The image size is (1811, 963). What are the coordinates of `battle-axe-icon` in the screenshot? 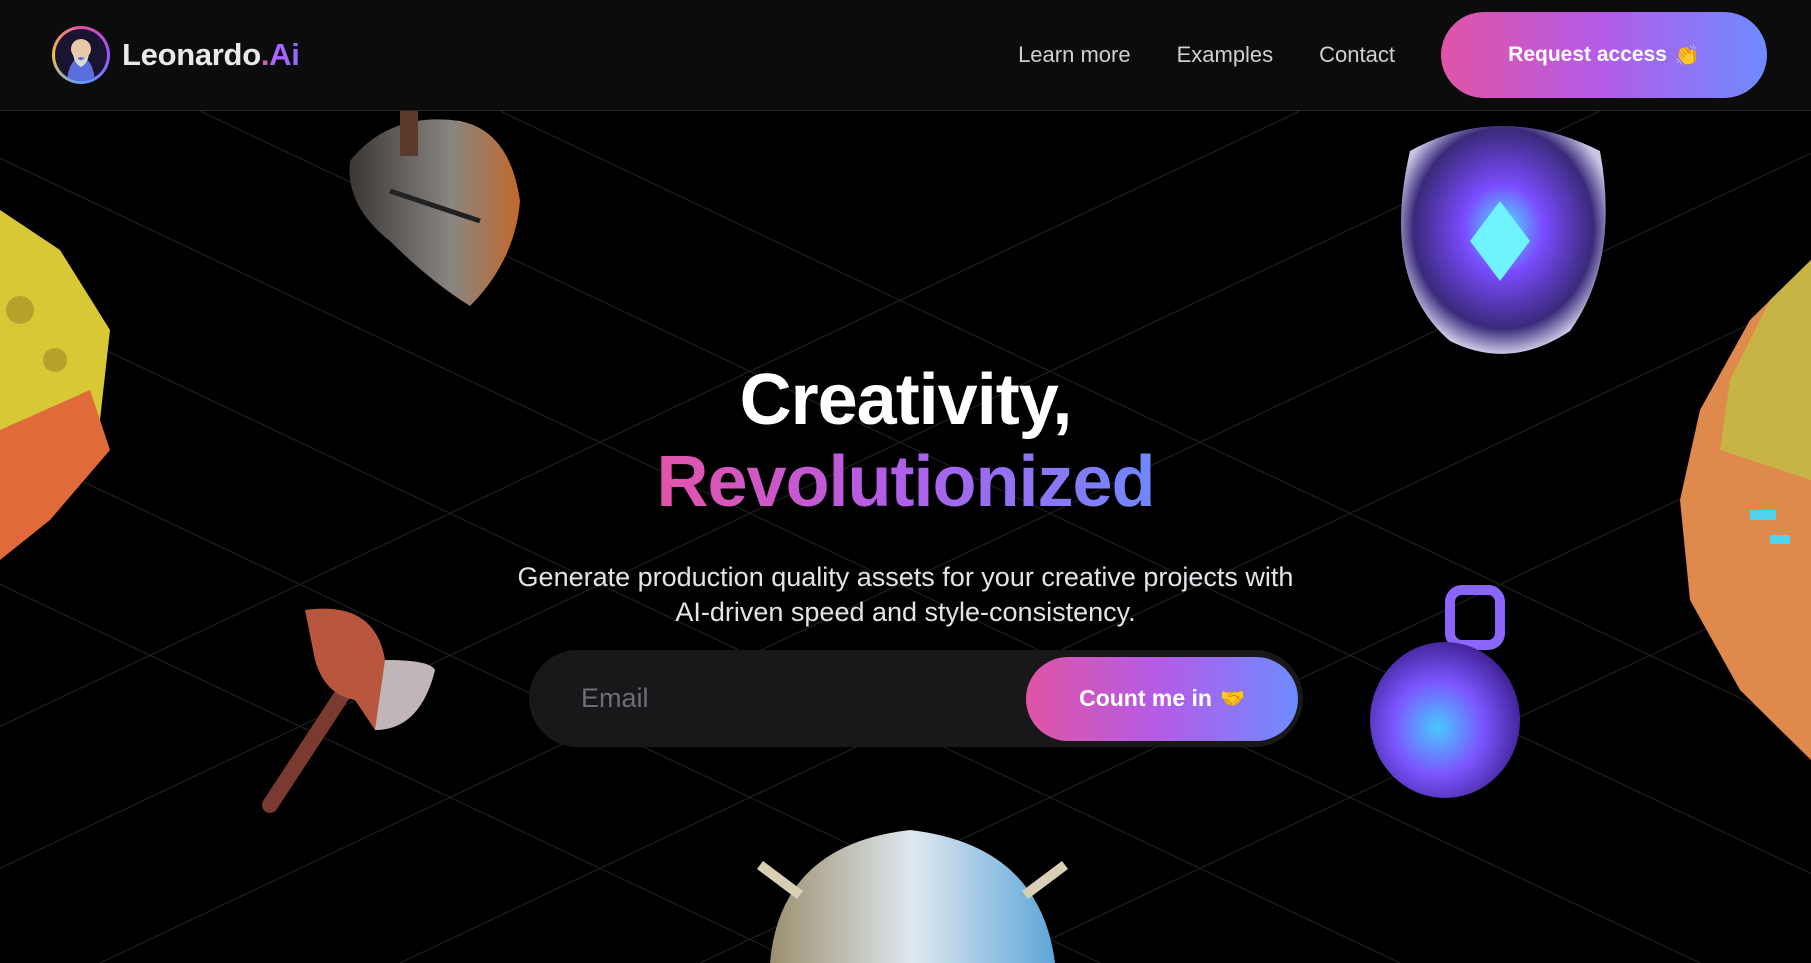 It's located at (348, 710).